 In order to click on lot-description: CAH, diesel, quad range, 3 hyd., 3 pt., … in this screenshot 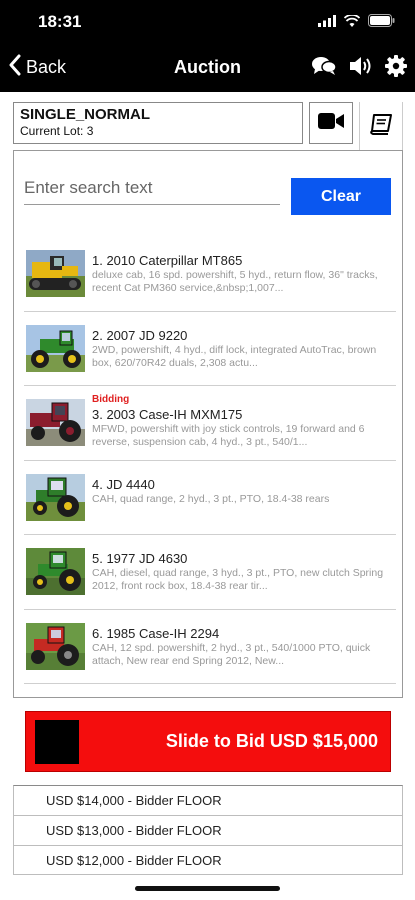, I will do `click(238, 579)`.